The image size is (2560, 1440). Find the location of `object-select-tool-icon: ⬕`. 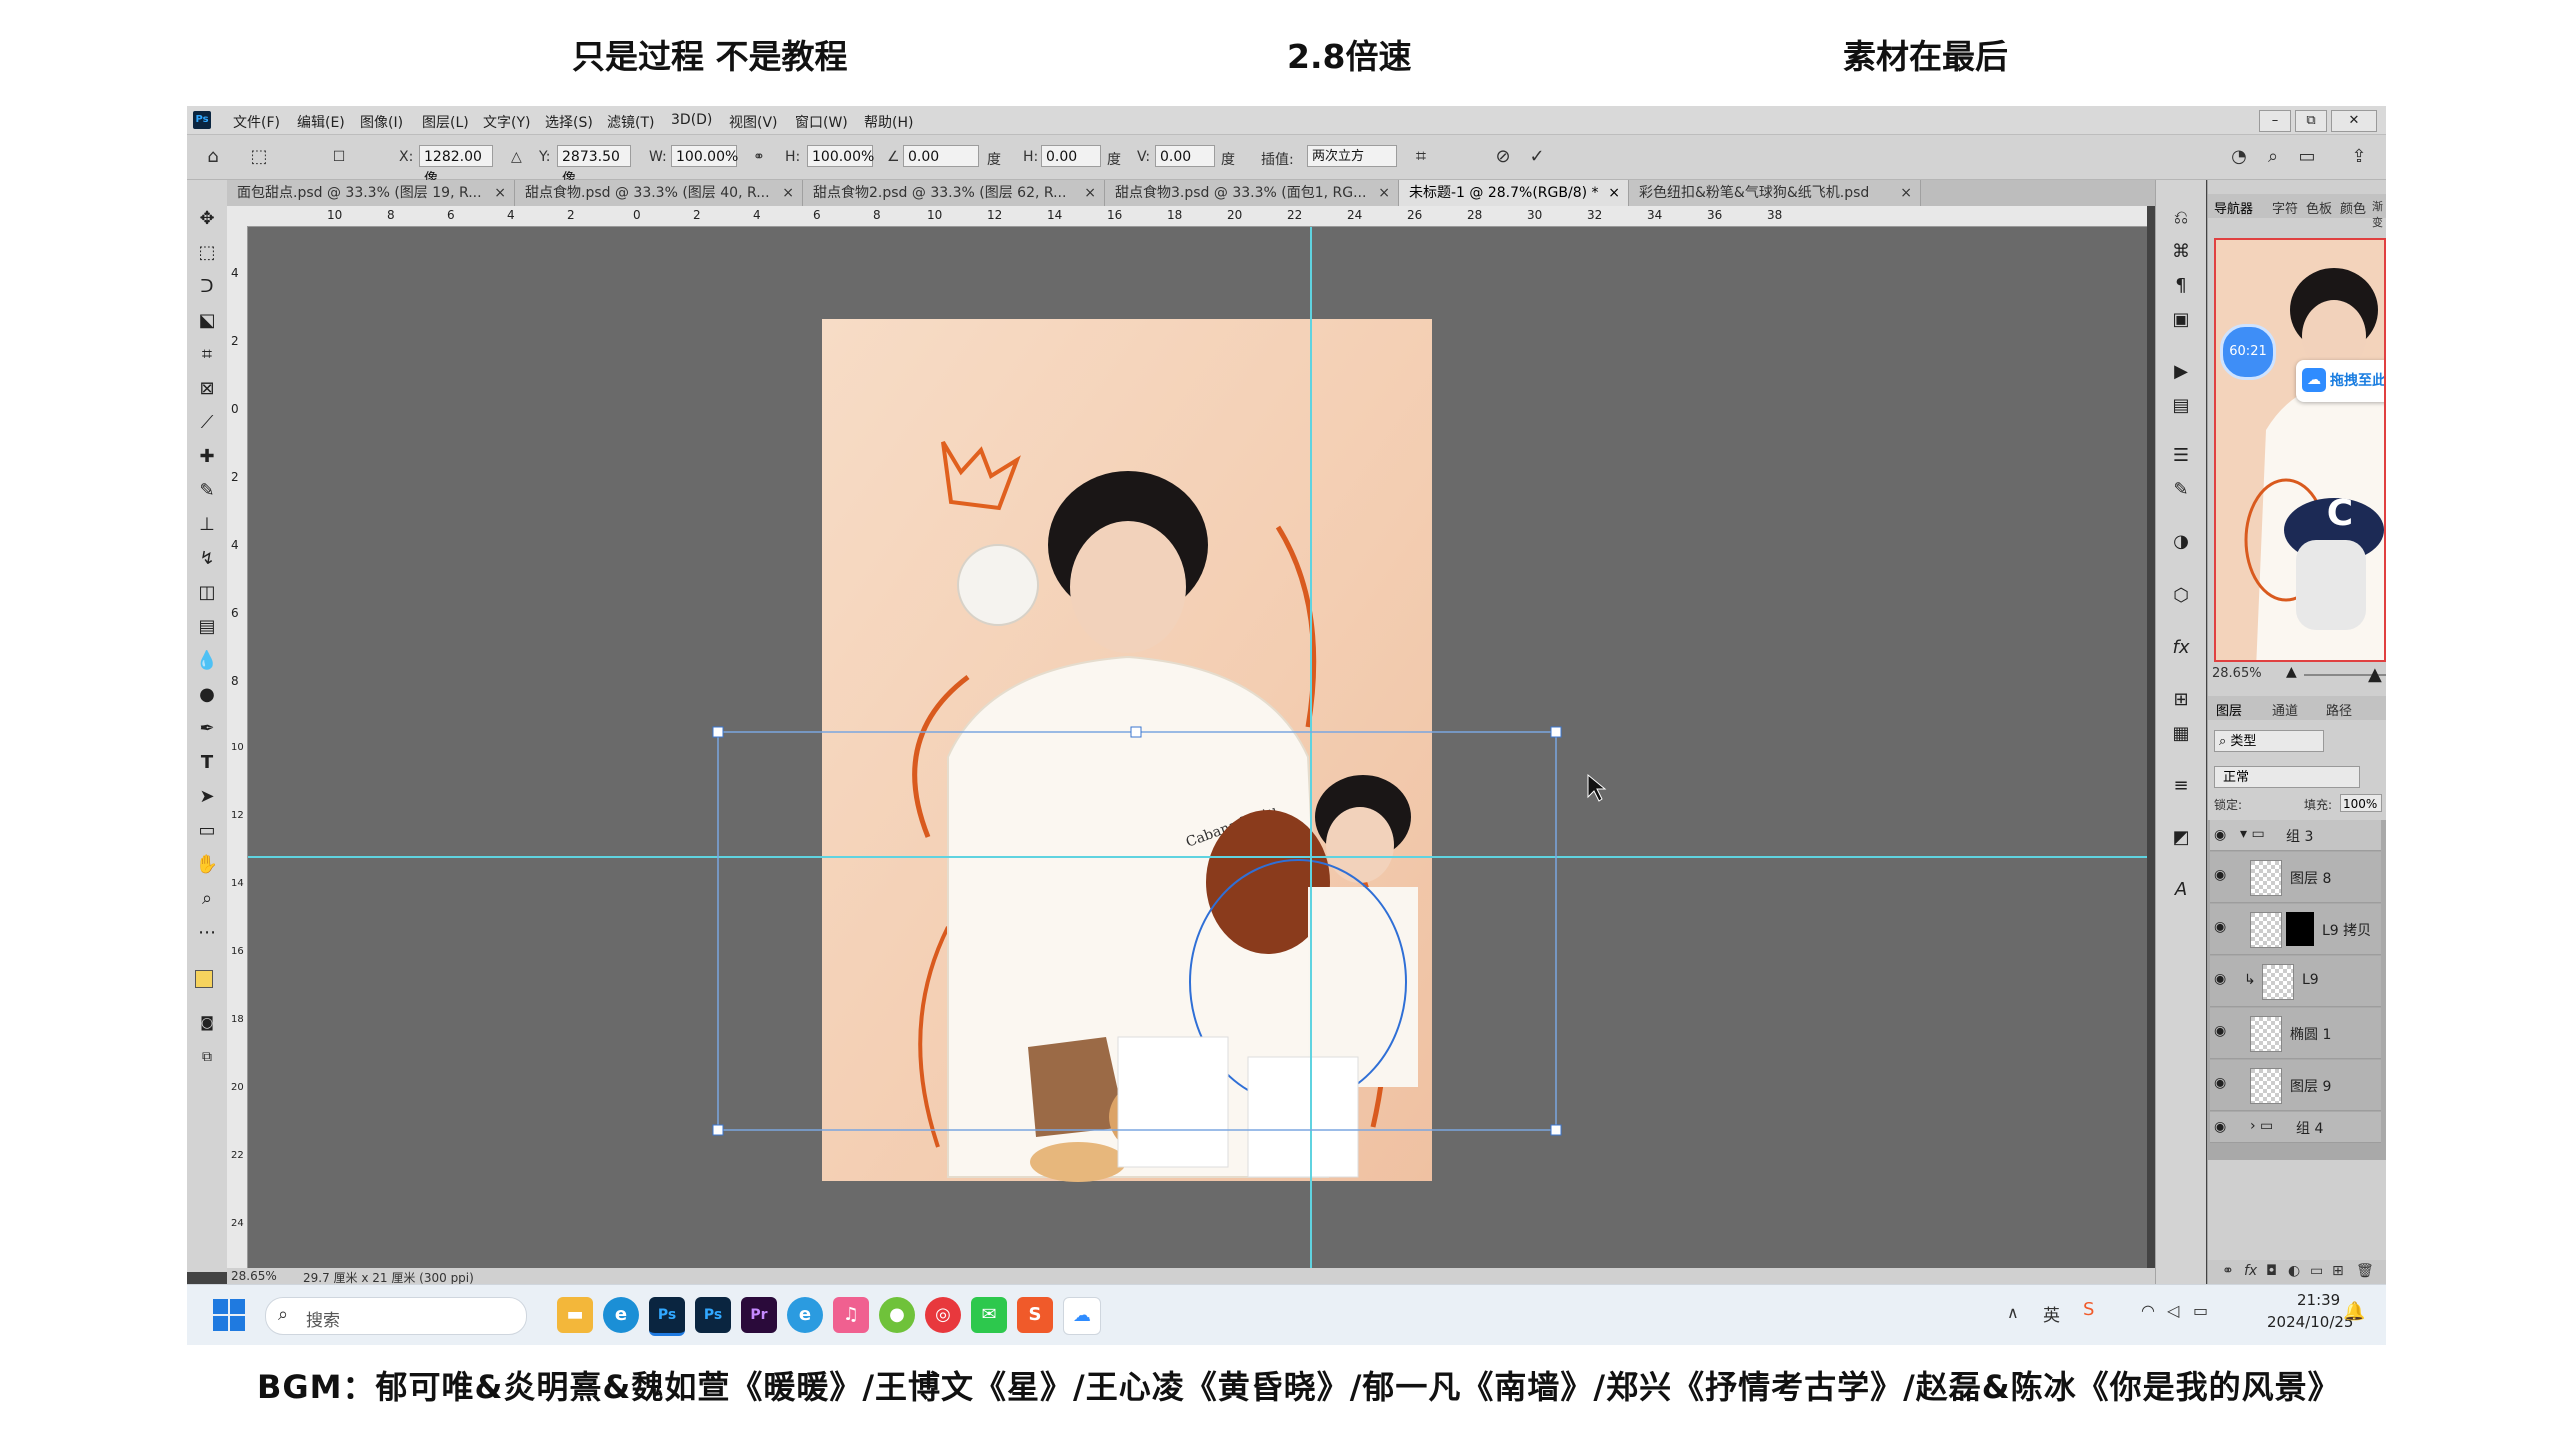

object-select-tool-icon: ⬕ is located at coordinates (207, 321).